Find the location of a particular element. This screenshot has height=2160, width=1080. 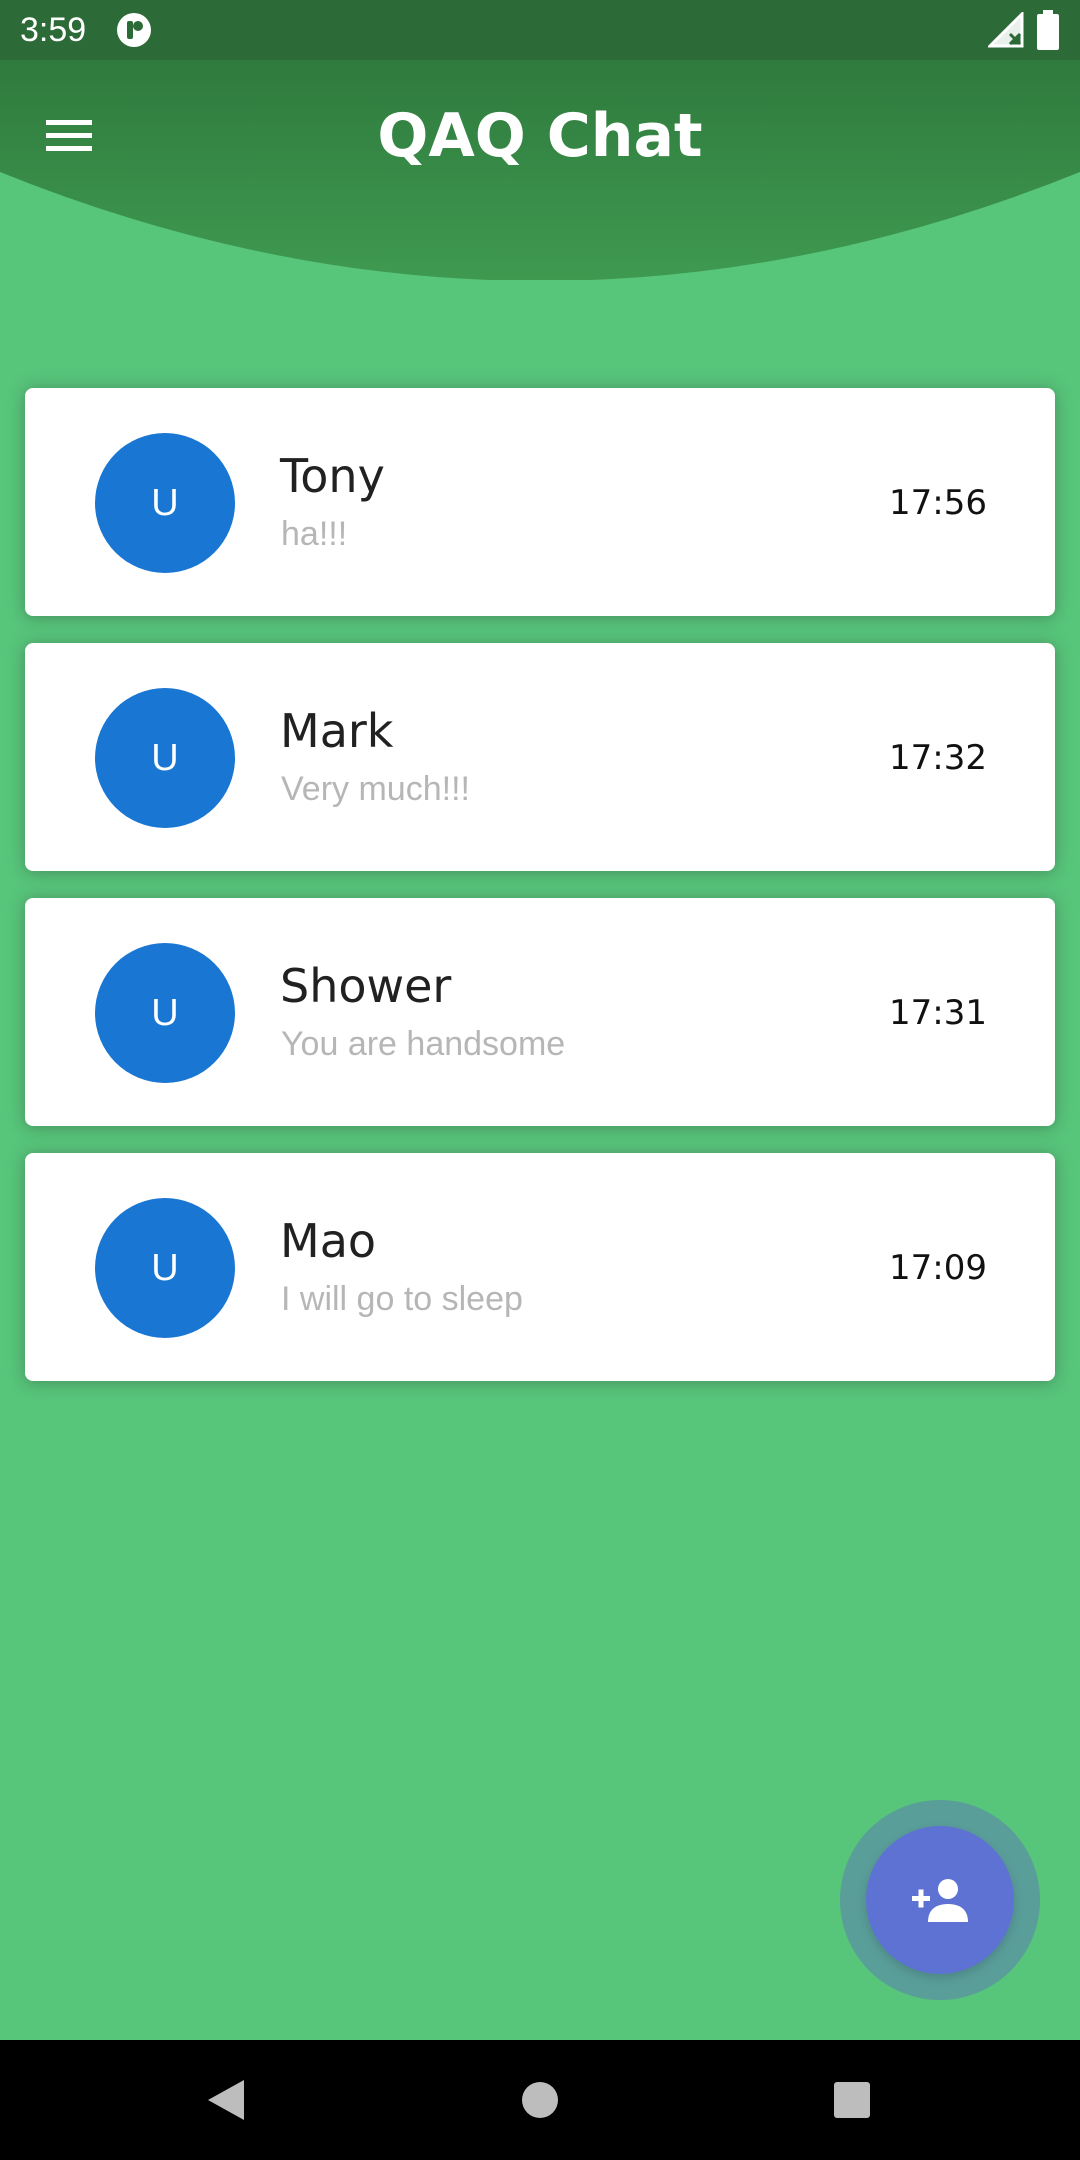

chat-item-mark: U Mark Very much!!! 17:32 is located at coordinates (540, 757).